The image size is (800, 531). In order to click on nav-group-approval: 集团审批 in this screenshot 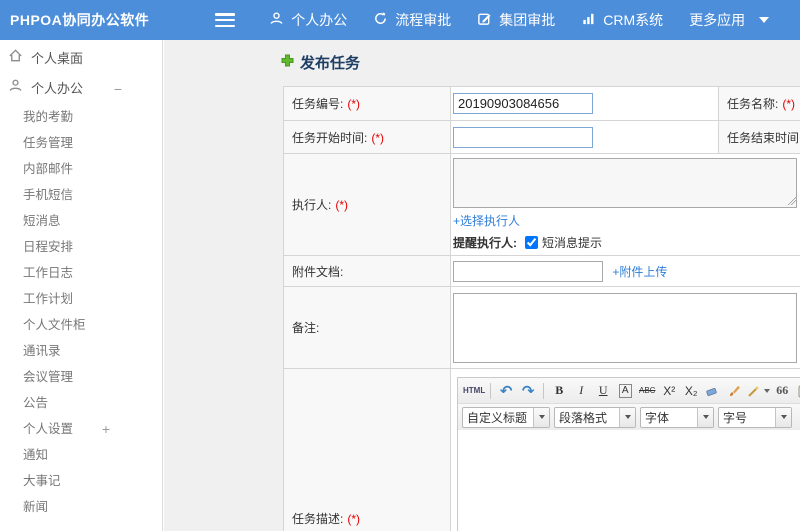, I will do `click(516, 20)`.